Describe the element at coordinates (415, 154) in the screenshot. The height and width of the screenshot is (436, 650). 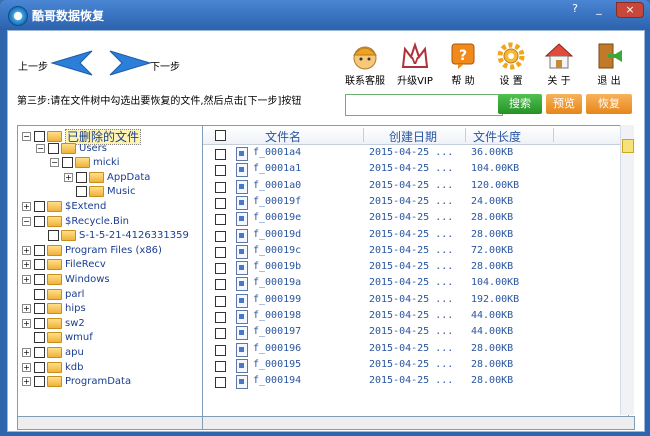
I see `file-row: f_0001a4 2015-04-25 ... 36.00KB` at that location.